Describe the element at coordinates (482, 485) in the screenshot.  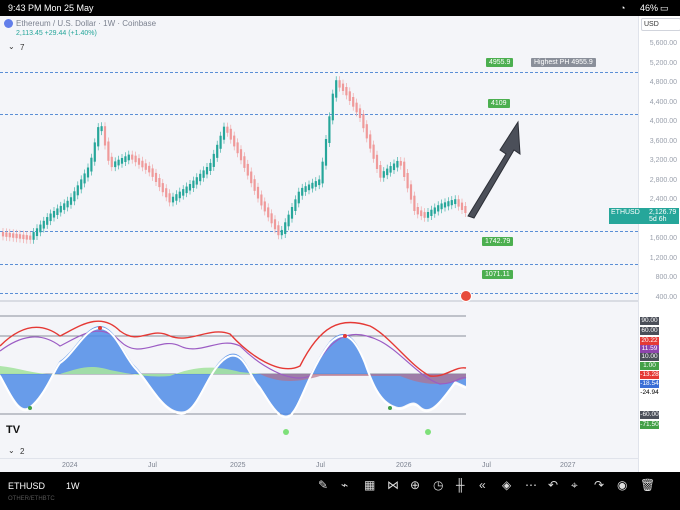
I see `rewind-icon: «` at that location.